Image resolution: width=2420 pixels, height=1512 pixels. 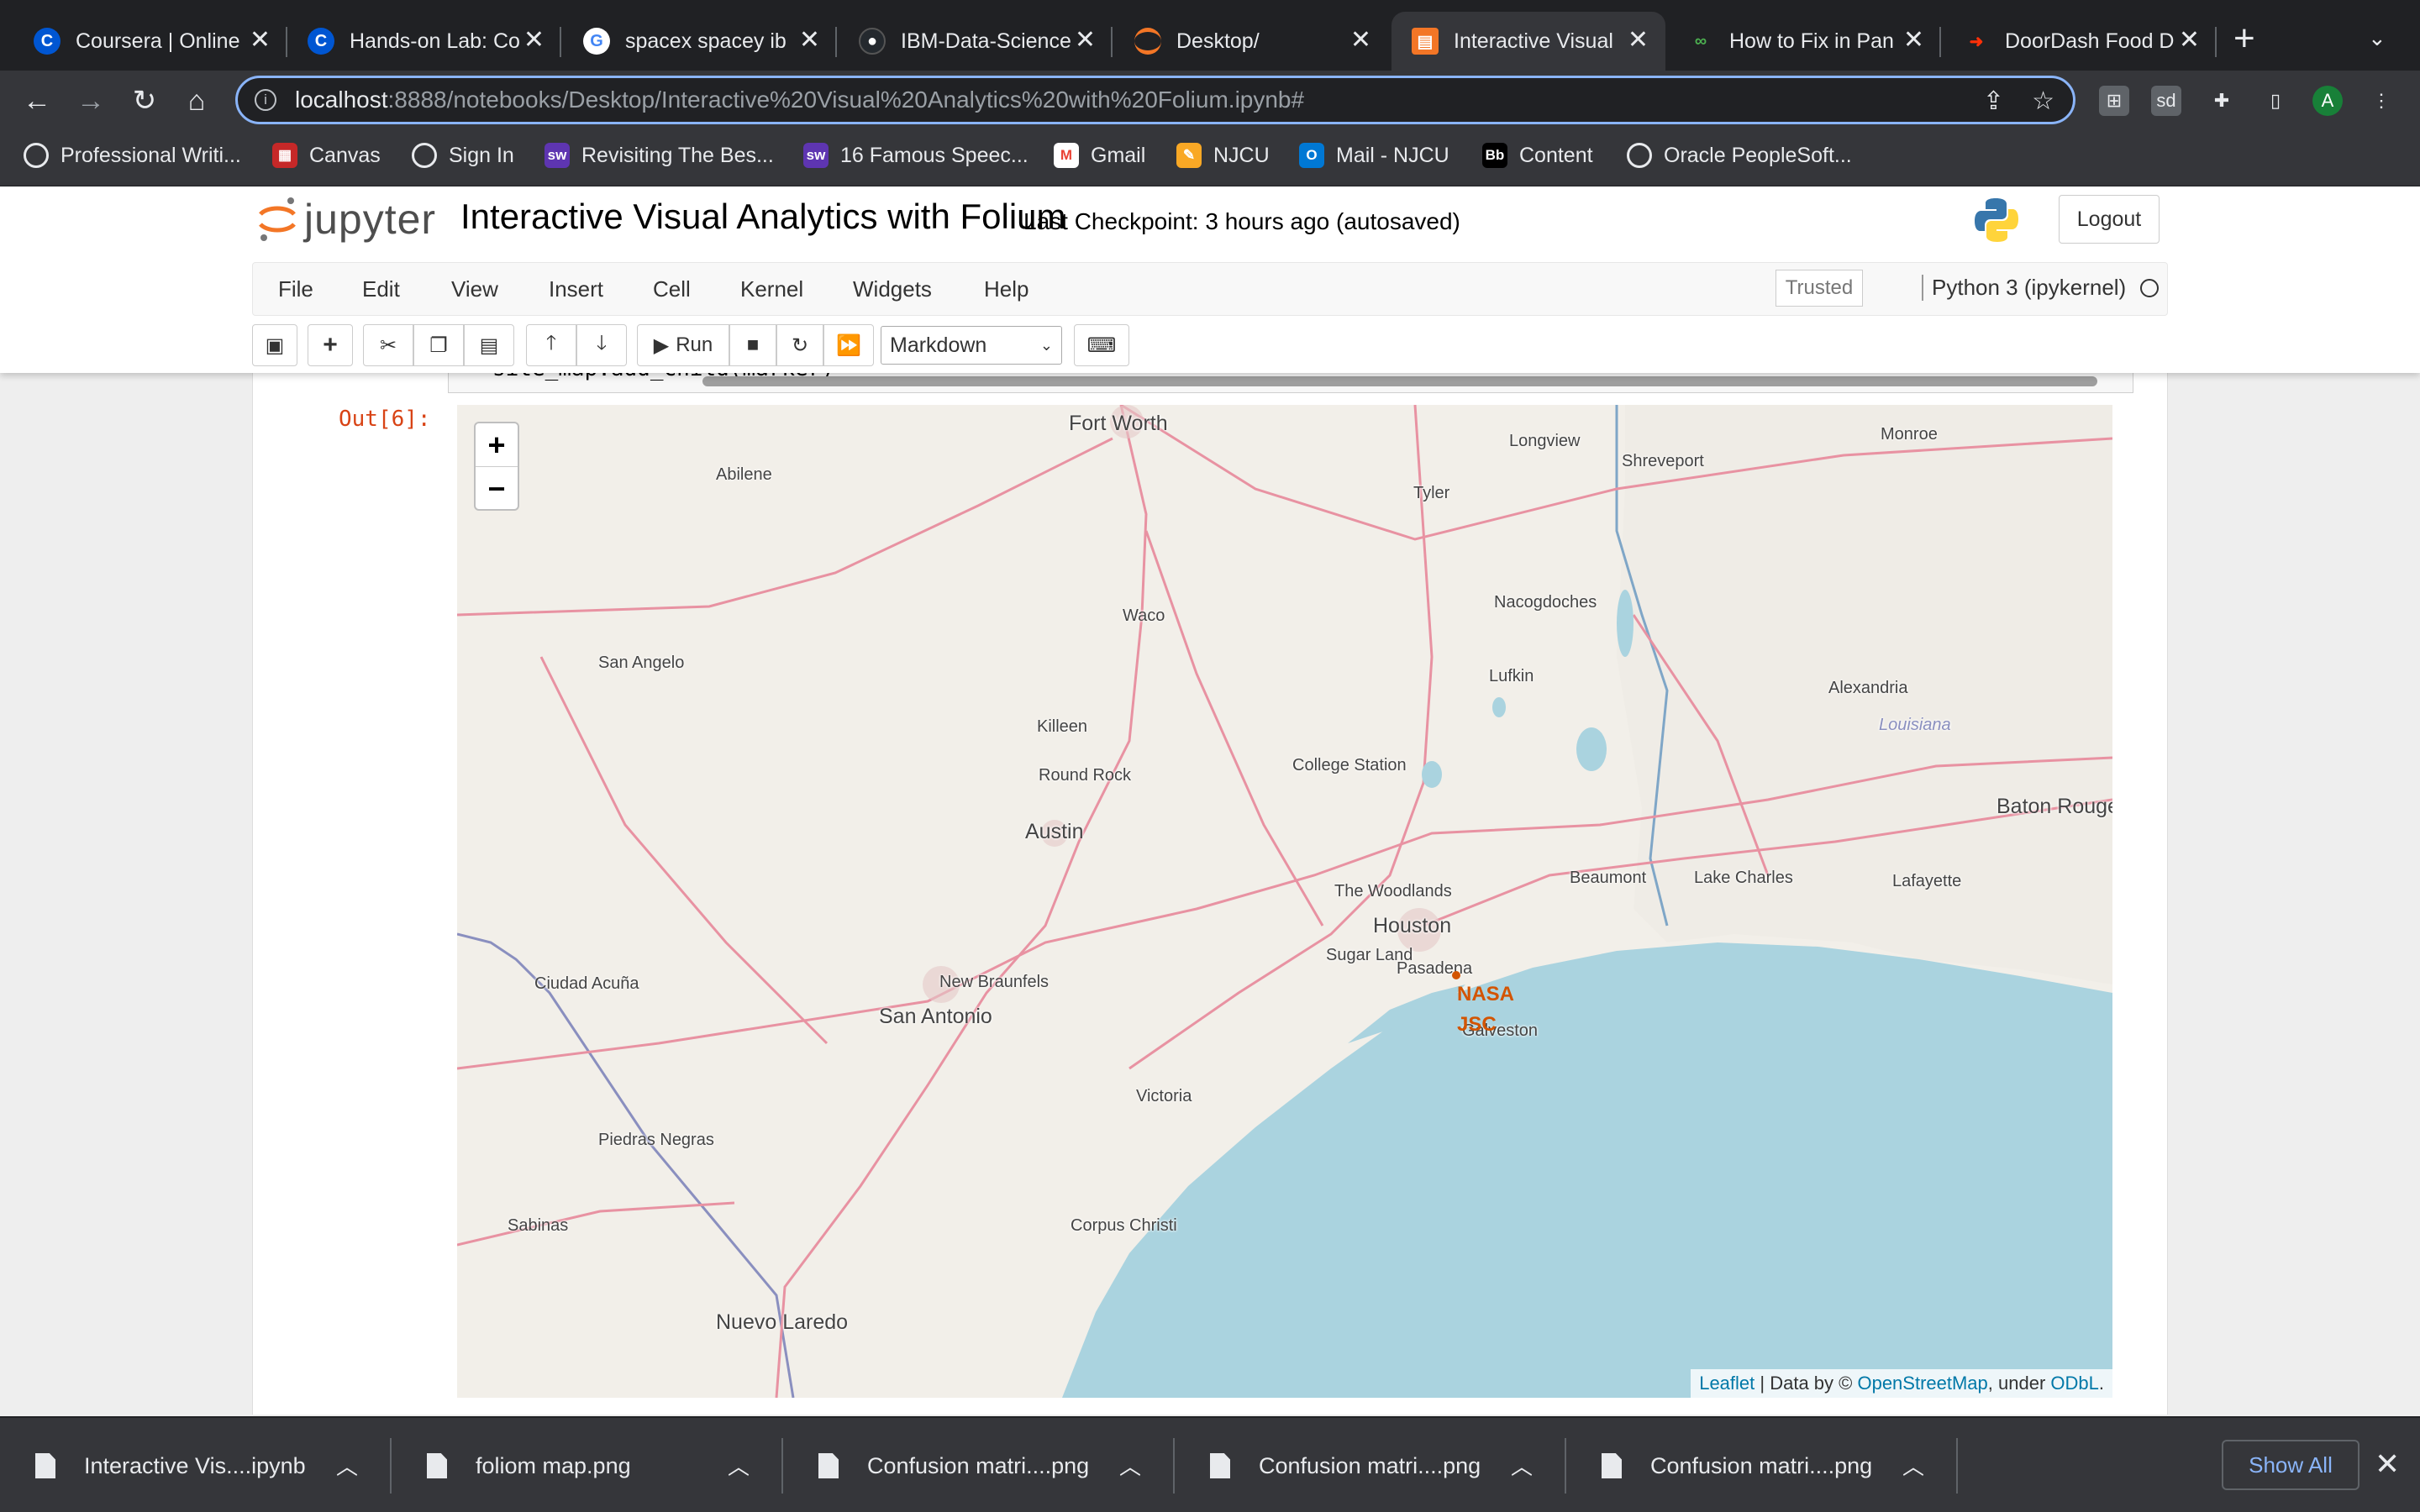 What do you see at coordinates (576, 289) in the screenshot?
I see `menu-insert: Insert` at bounding box center [576, 289].